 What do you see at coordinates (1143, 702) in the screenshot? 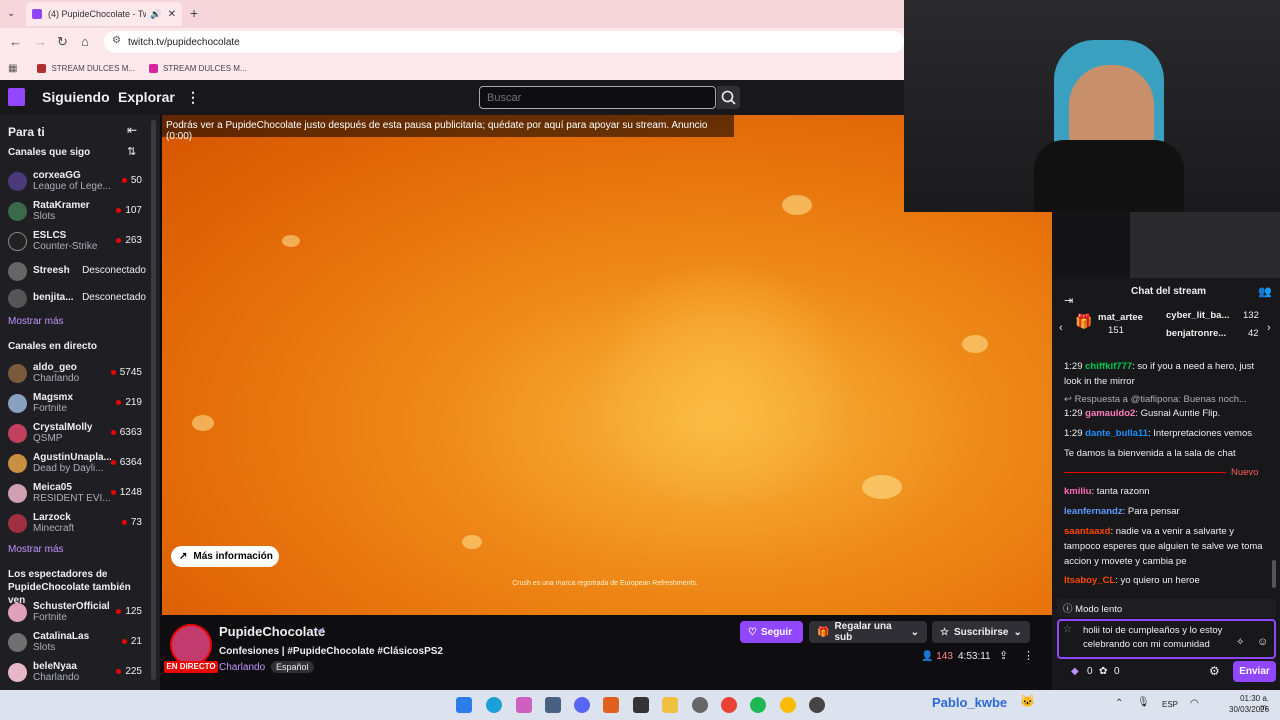
I see `mic-icon: 🎙` at bounding box center [1143, 702].